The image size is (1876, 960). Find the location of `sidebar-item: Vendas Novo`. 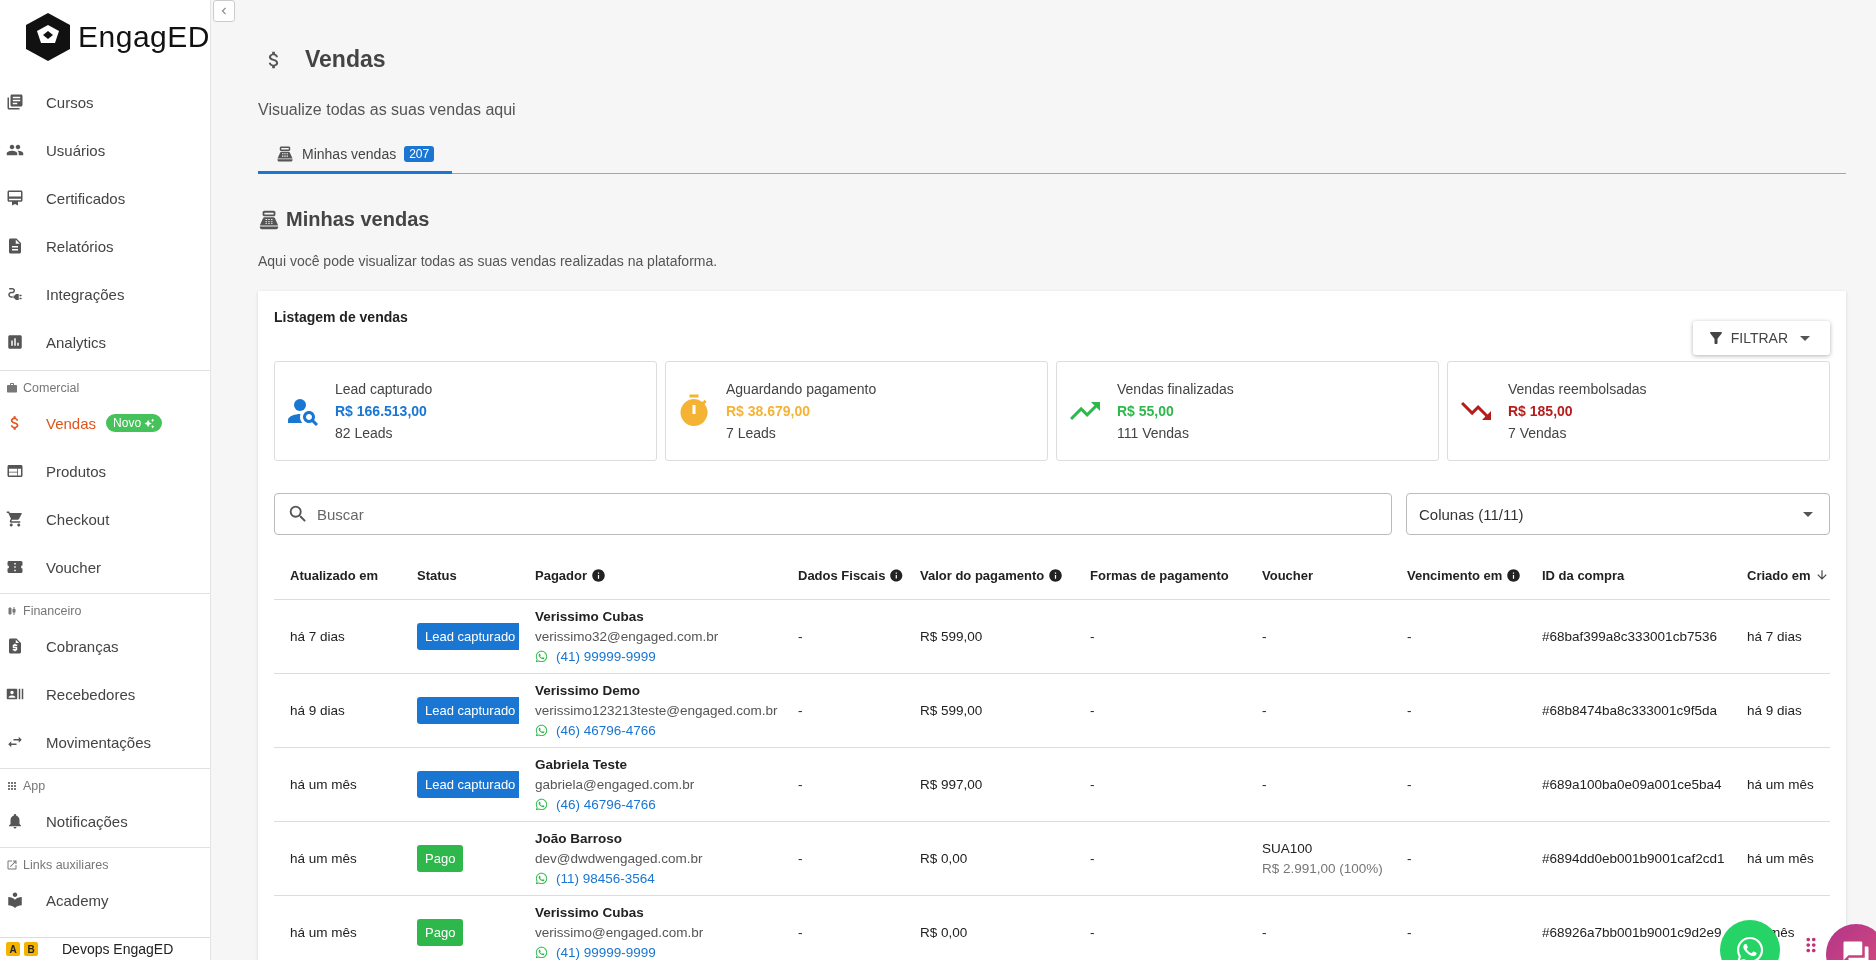

sidebar-item: Vendas Novo is located at coordinates (105, 423).